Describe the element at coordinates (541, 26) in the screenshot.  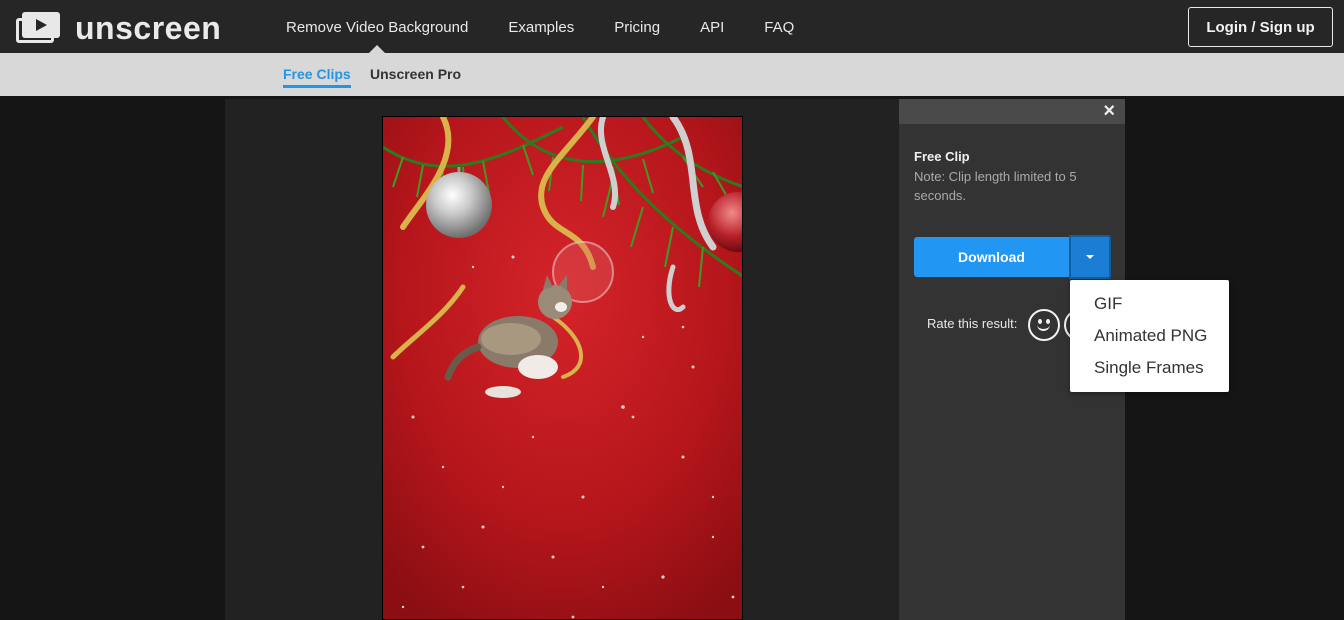
I see `nav-item-examples: Examples` at that location.